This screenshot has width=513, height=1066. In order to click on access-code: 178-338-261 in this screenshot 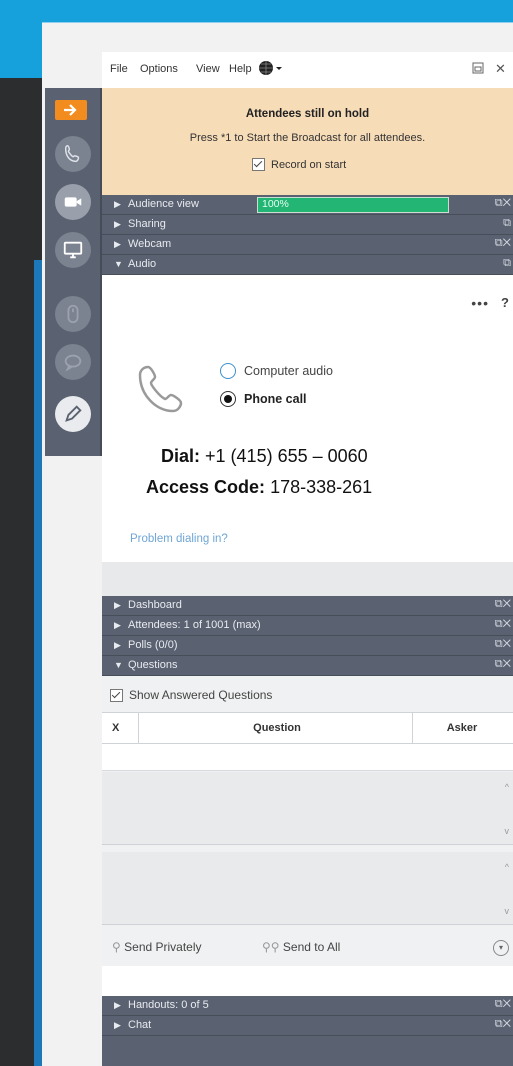, I will do `click(321, 487)`.